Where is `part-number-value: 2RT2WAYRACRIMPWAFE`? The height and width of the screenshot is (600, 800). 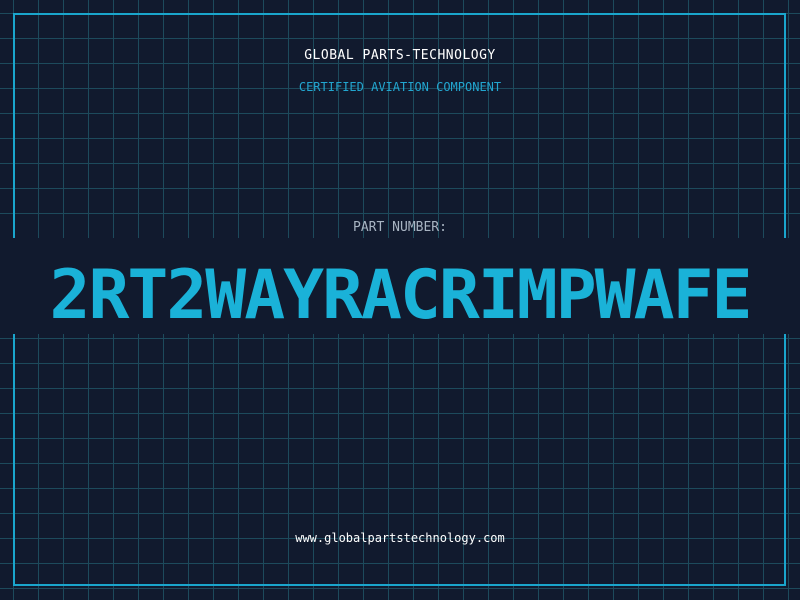
part-number-value: 2RT2WAYRACRIMPWAFE is located at coordinates (401, 295).